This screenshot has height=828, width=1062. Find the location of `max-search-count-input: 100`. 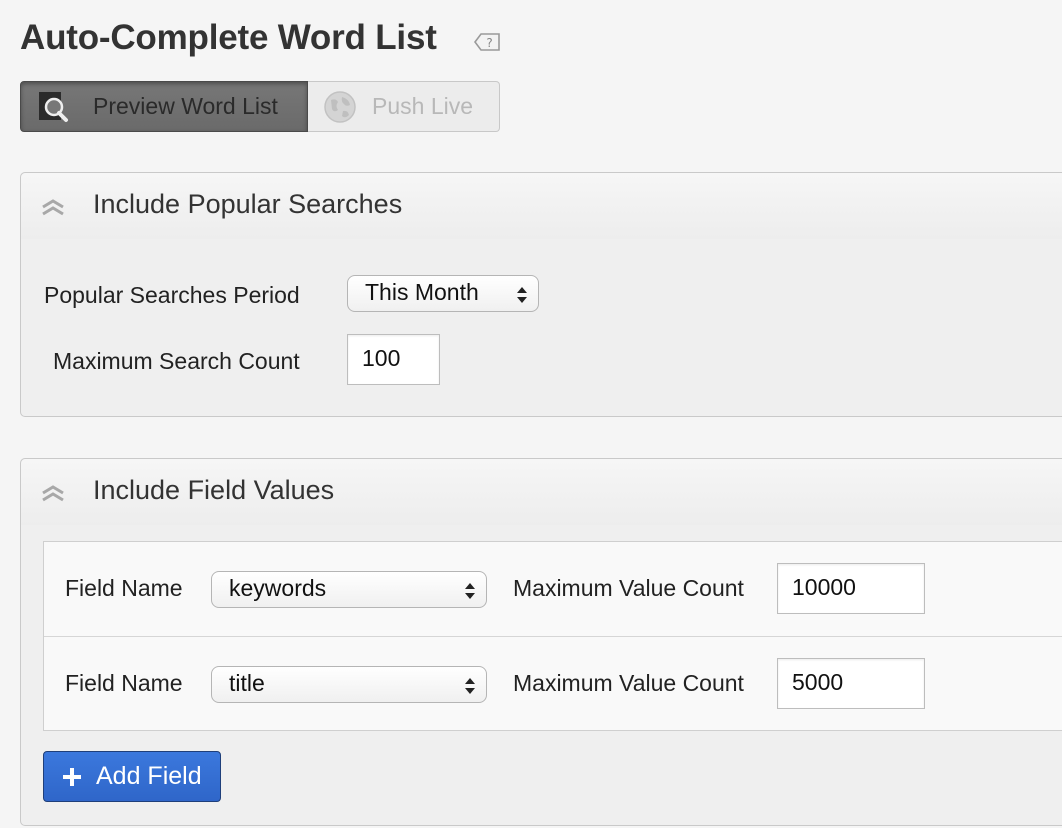

max-search-count-input: 100 is located at coordinates (393, 359).